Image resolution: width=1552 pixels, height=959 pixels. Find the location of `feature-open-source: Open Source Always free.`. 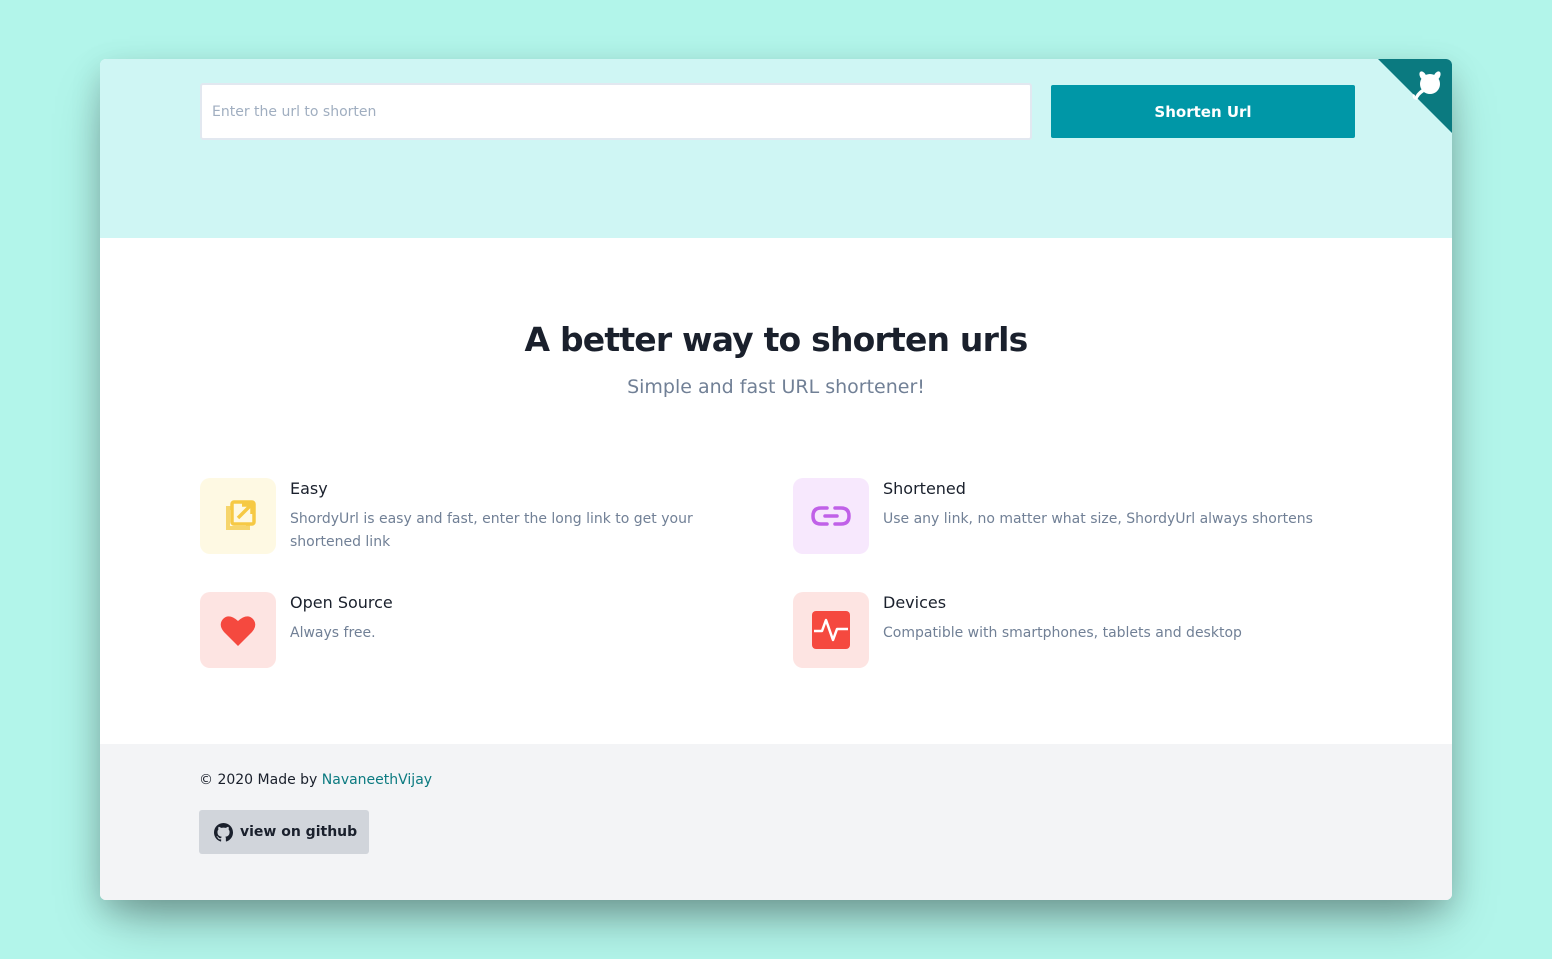

feature-open-source: Open Source Always free. is located at coordinates (480, 632).